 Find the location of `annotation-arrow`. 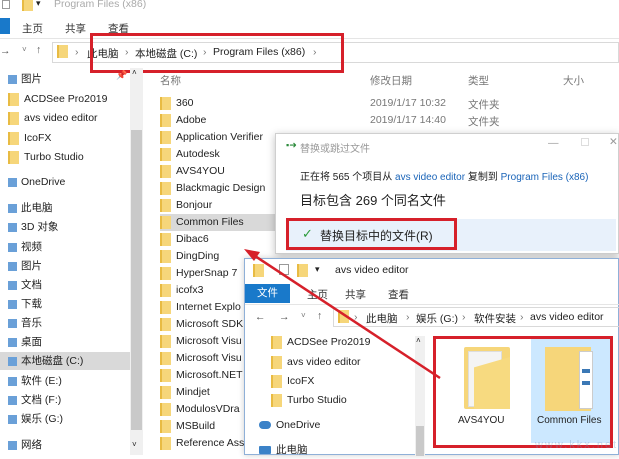

annotation-arrow is located at coordinates (342, 314).